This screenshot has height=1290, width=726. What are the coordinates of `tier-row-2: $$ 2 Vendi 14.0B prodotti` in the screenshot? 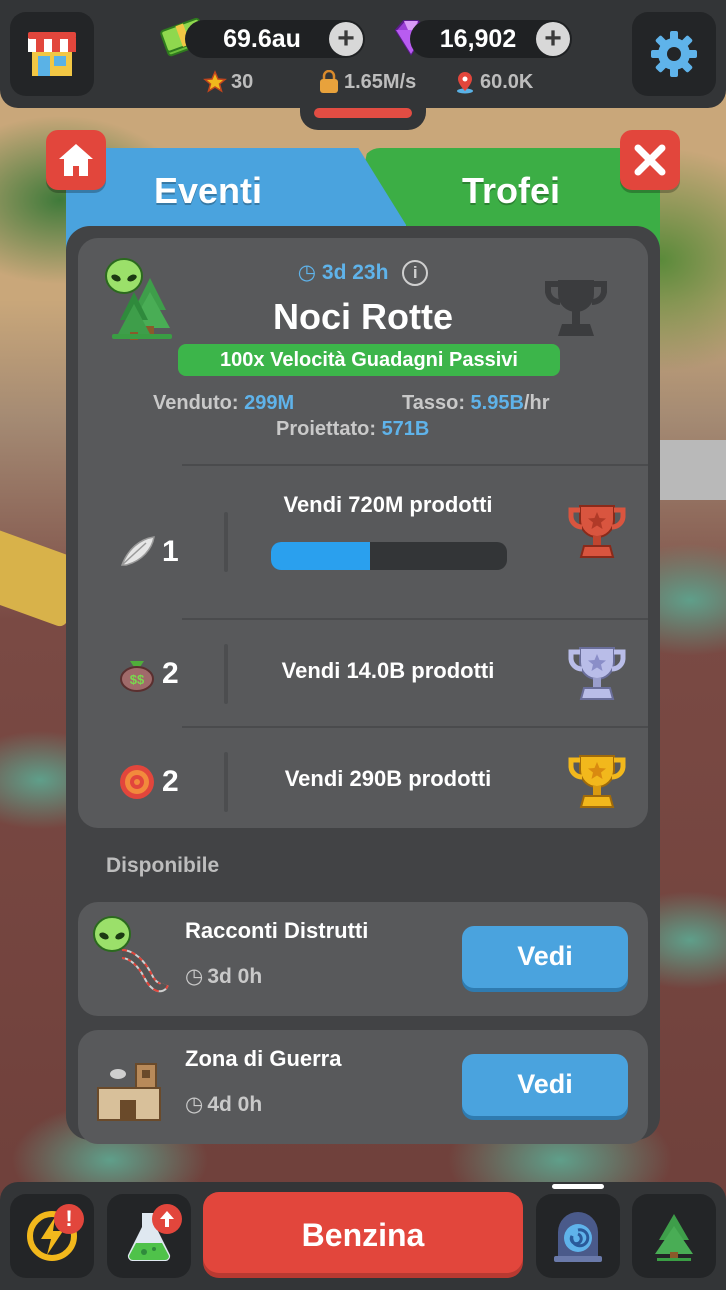 It's located at (363, 674).